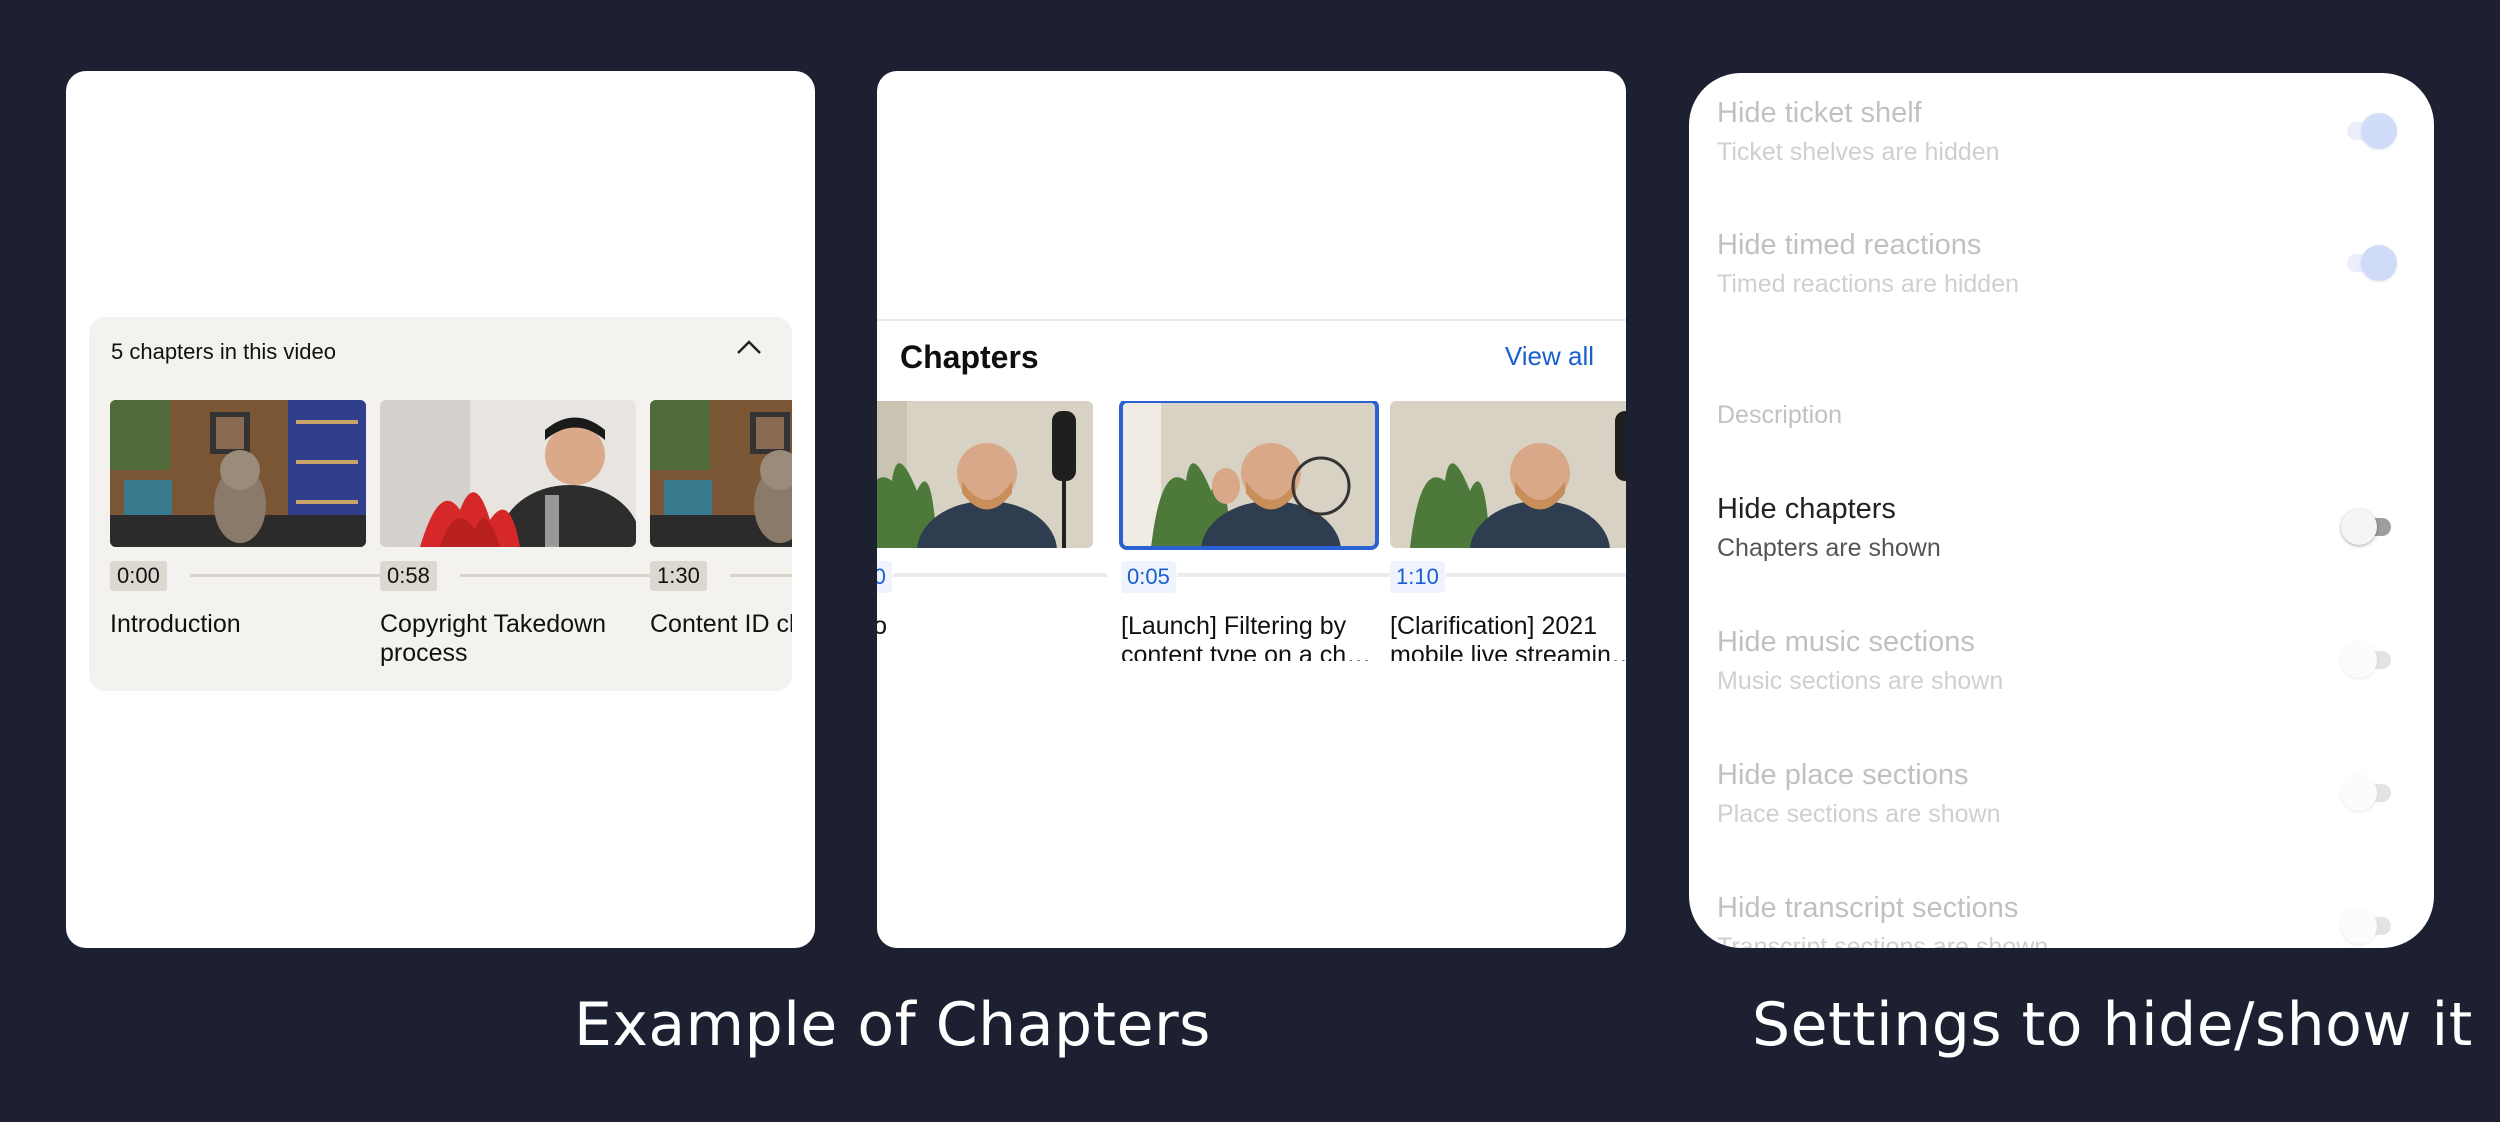  Describe the element at coordinates (1780, 415) in the screenshot. I see `section-header-description: Description` at that location.